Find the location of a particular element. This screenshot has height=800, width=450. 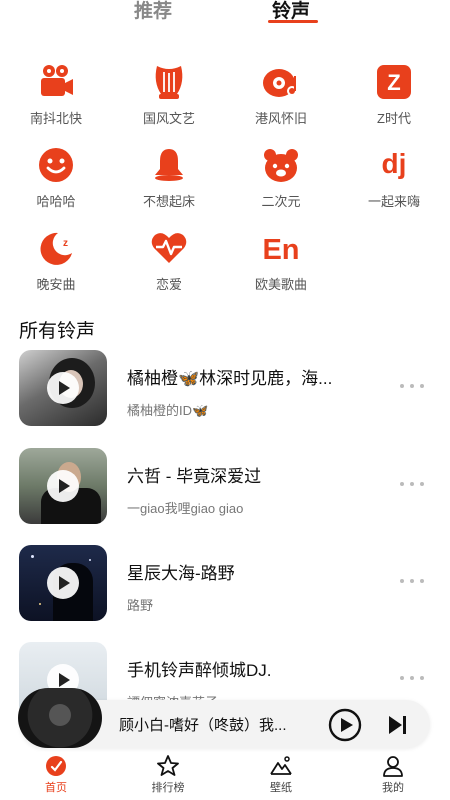

tab-recommend: 推荐 is located at coordinates (153, 11).